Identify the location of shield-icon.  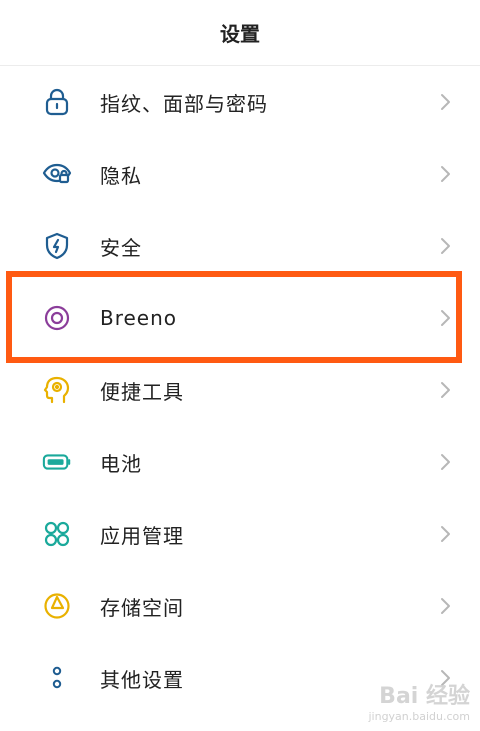
(57, 246).